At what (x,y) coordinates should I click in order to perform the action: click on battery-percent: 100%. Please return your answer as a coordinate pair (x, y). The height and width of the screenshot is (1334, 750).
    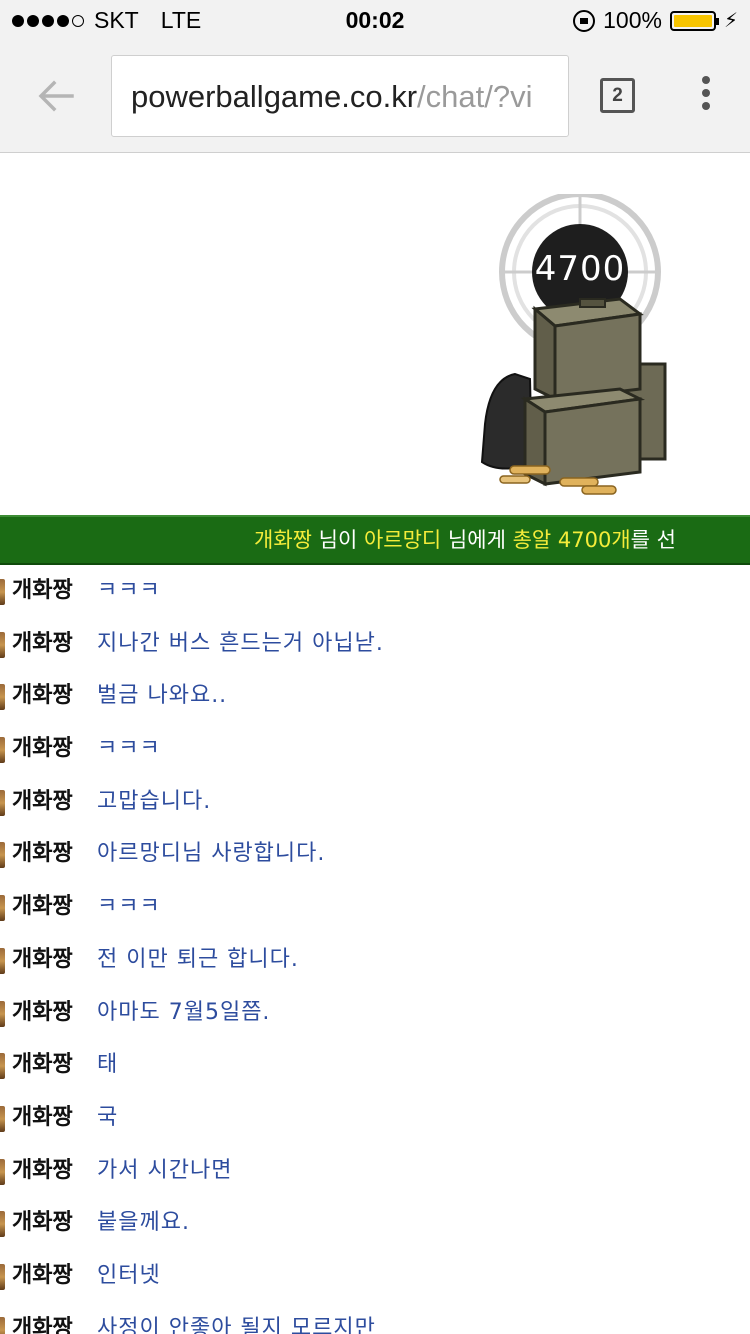
    Looking at the image, I should click on (632, 20).